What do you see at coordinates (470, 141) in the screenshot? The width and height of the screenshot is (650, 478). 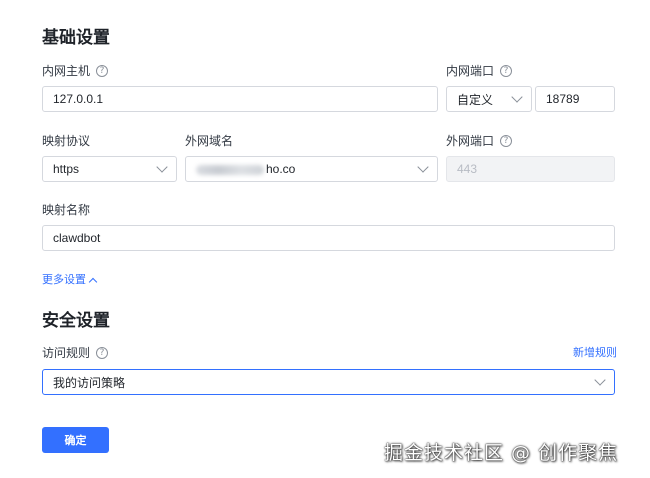 I see `outer-port-label-text: 外网端口` at bounding box center [470, 141].